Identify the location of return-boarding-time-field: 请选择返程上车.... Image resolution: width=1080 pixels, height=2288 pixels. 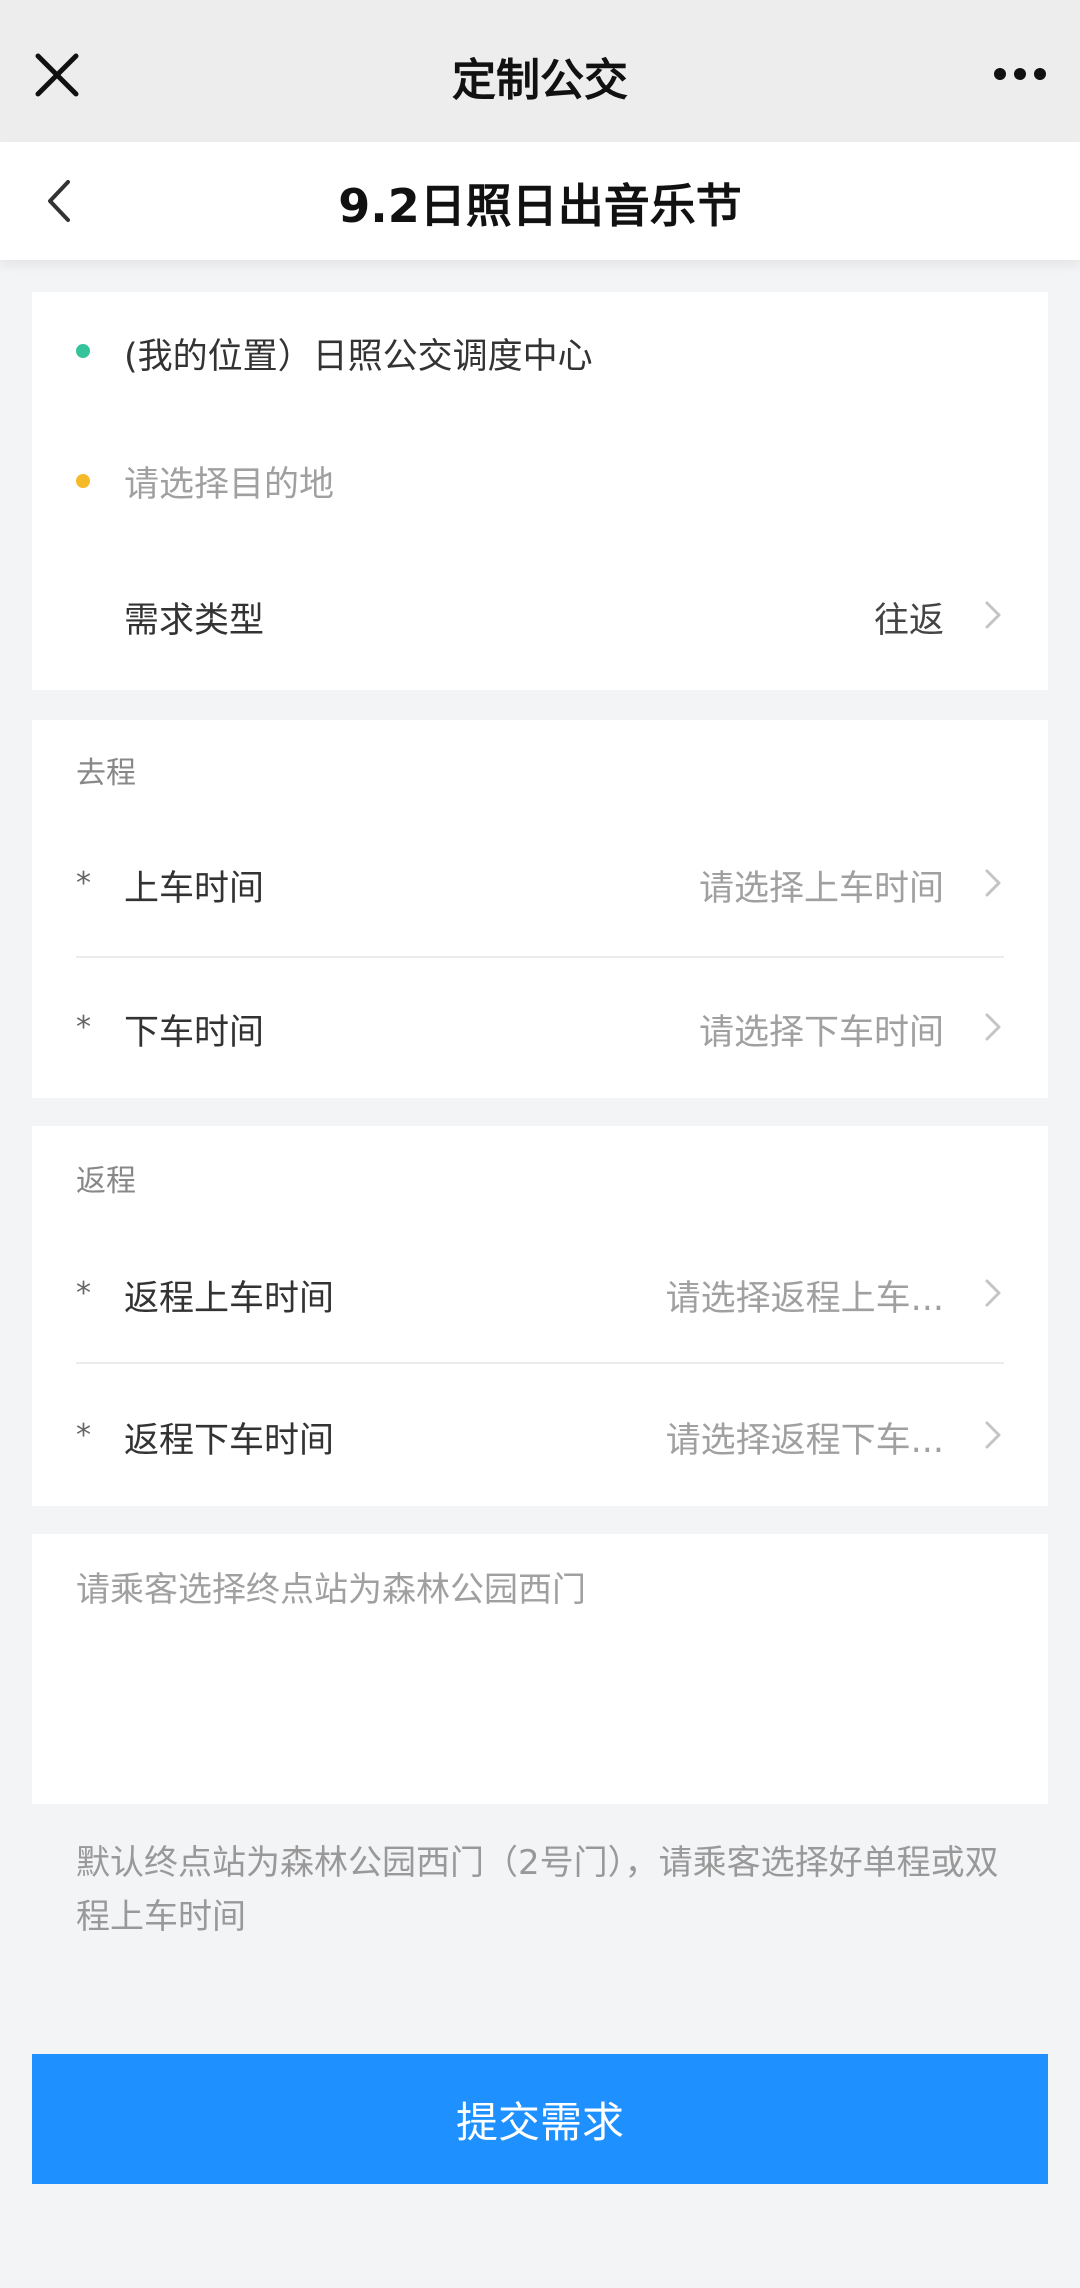
(805, 1295).